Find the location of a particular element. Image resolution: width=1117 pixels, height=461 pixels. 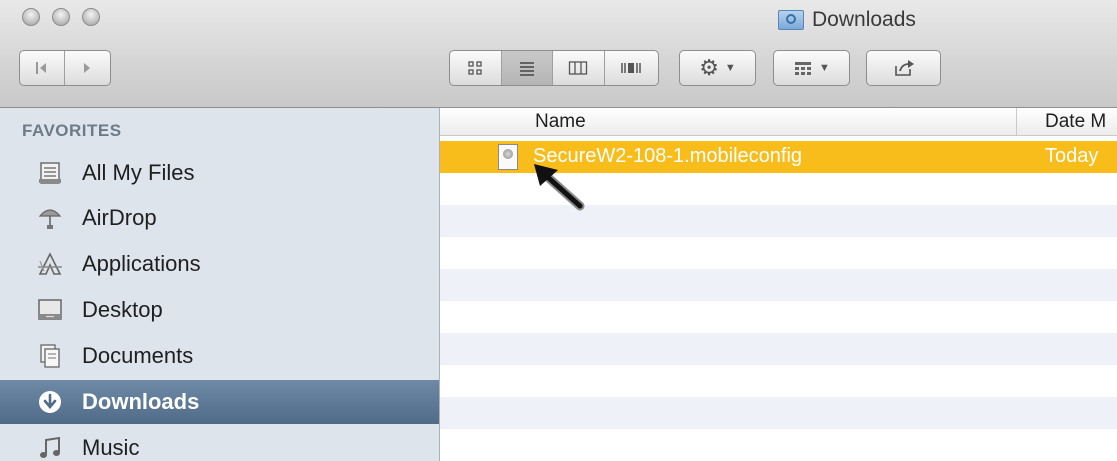

airdrop-icon is located at coordinates (50, 218).